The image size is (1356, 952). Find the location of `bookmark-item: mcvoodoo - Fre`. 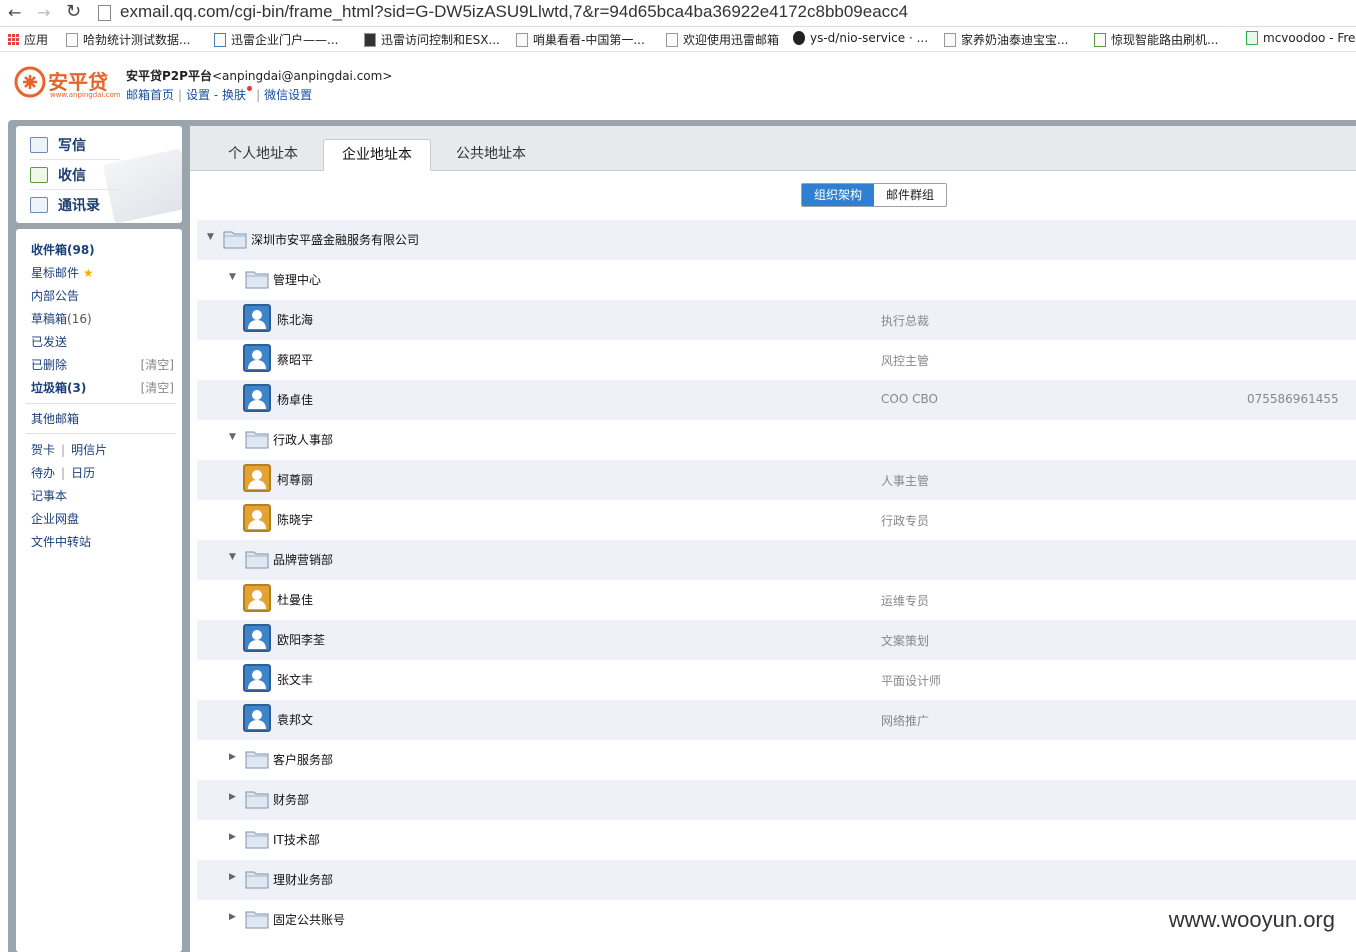

bookmark-item: mcvoodoo - Fre is located at coordinates (1300, 38).